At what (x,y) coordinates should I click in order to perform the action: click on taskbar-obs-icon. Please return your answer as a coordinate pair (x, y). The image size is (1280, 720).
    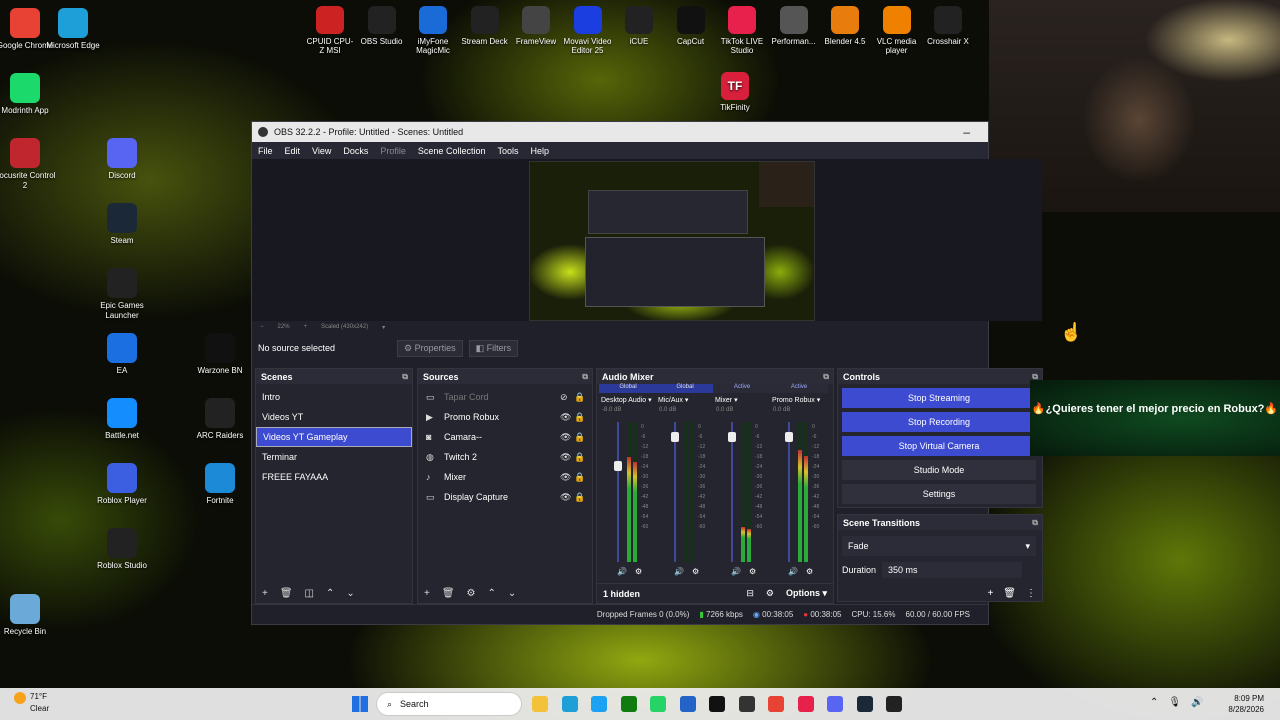
    Looking at the image, I should click on (746, 704).